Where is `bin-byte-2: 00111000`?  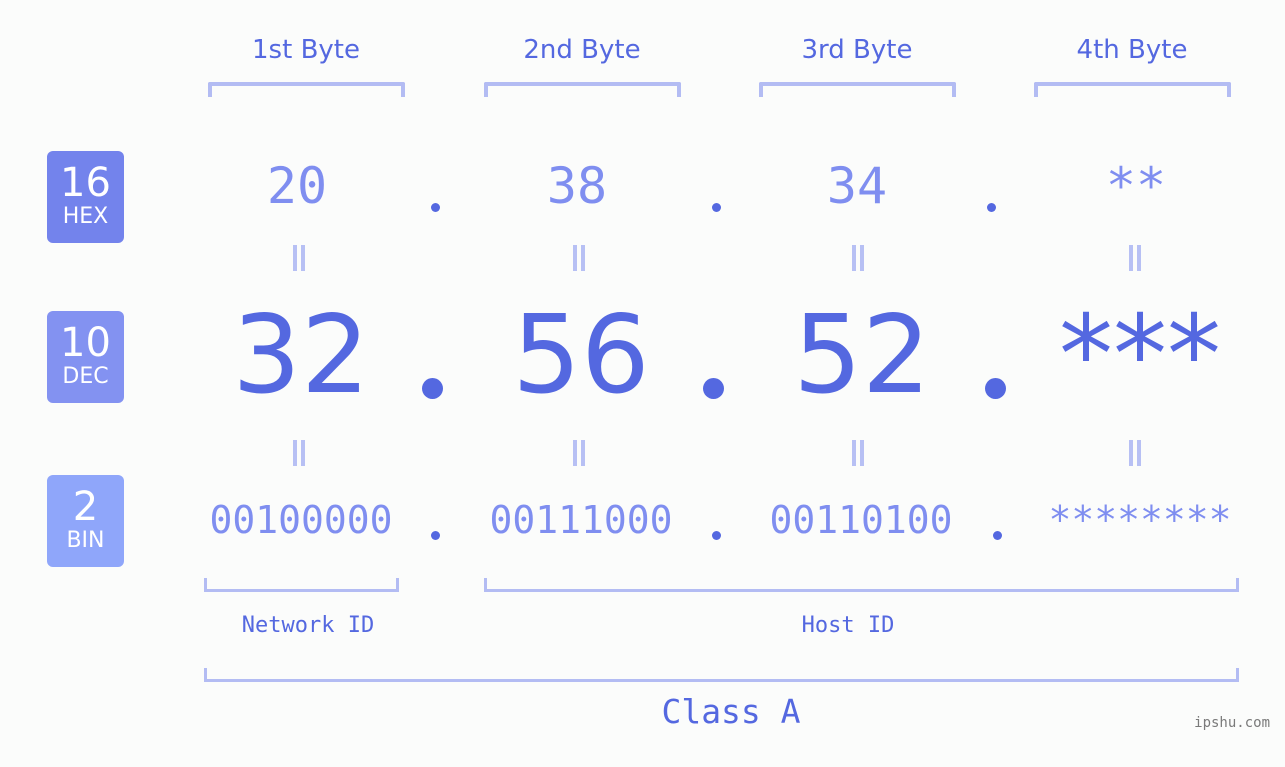
bin-byte-2: 00111000 is located at coordinates (581, 520).